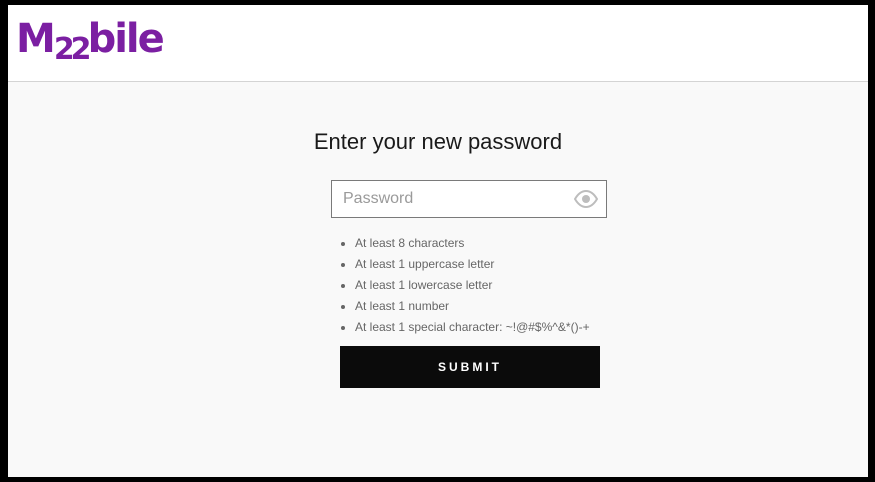 This screenshot has width=875, height=482. What do you see at coordinates (470, 367) in the screenshot?
I see `submit-button: SUBMIT` at bounding box center [470, 367].